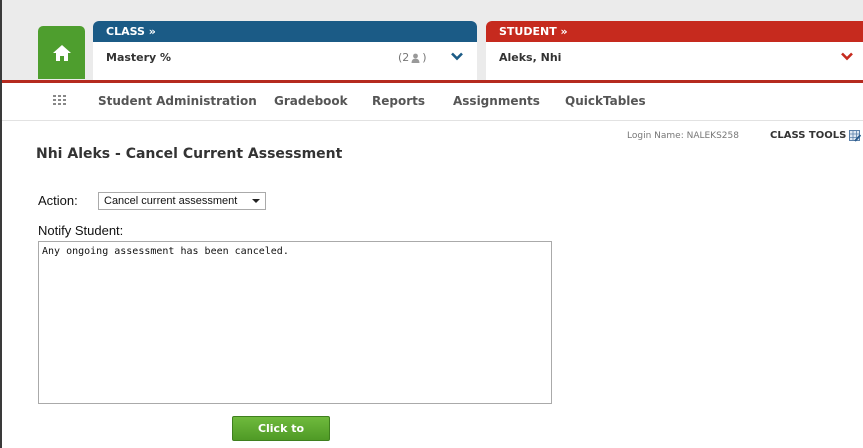  I want to click on grid-menu-icon, so click(60, 100).